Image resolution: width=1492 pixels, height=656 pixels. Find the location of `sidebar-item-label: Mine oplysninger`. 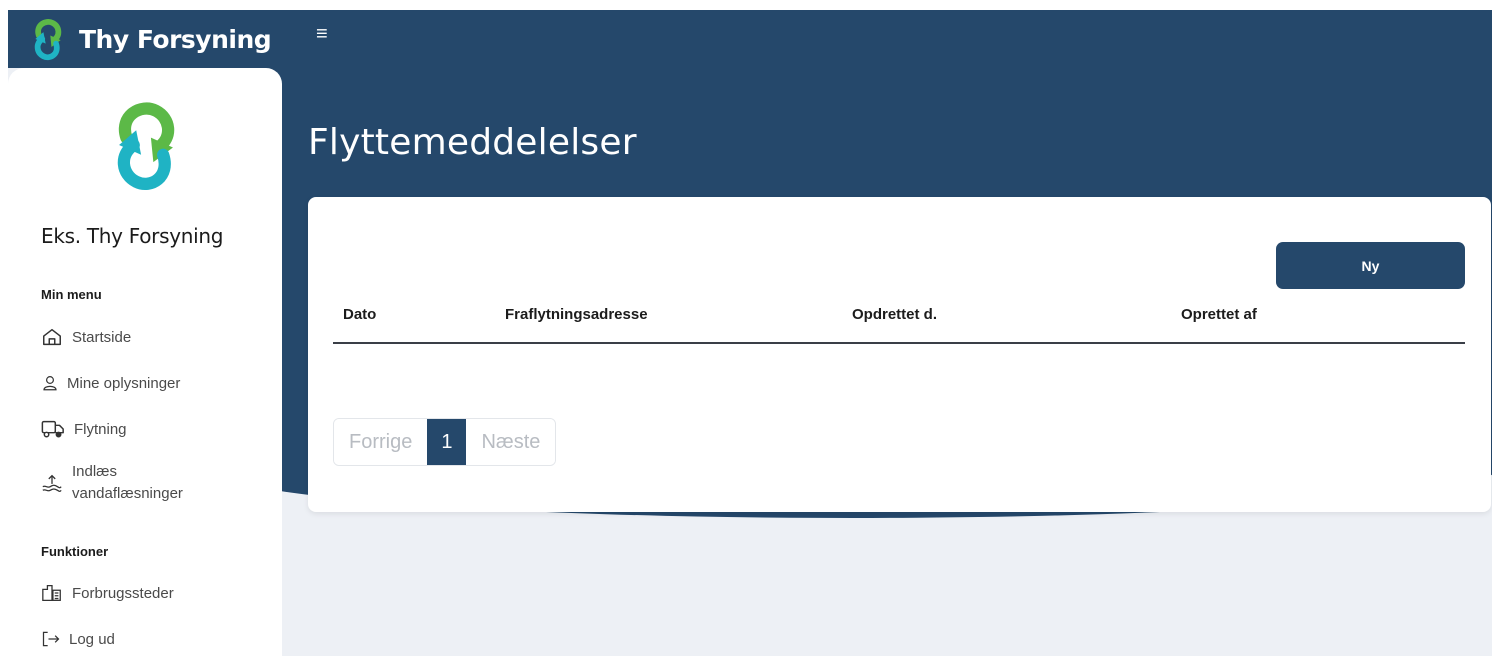

sidebar-item-label: Mine oplysninger is located at coordinates (124, 383).